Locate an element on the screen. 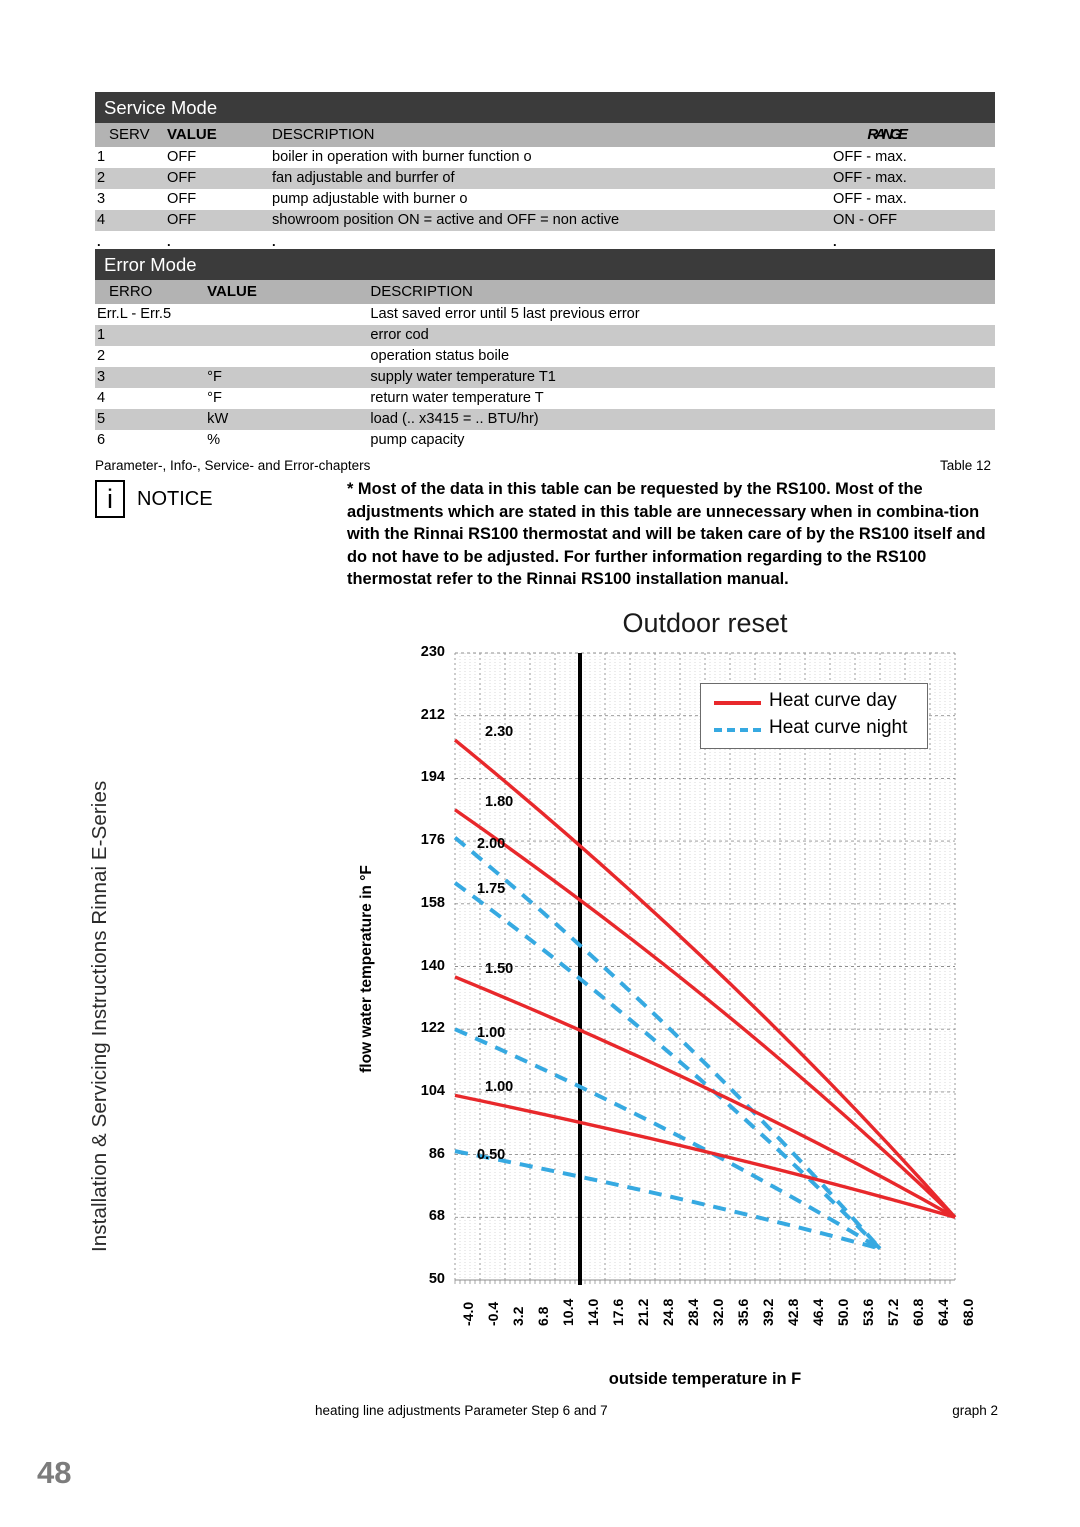 This screenshot has height=1527, width=1080. table-row: 3 °F supply water temperature T1 is located at coordinates (545, 377).